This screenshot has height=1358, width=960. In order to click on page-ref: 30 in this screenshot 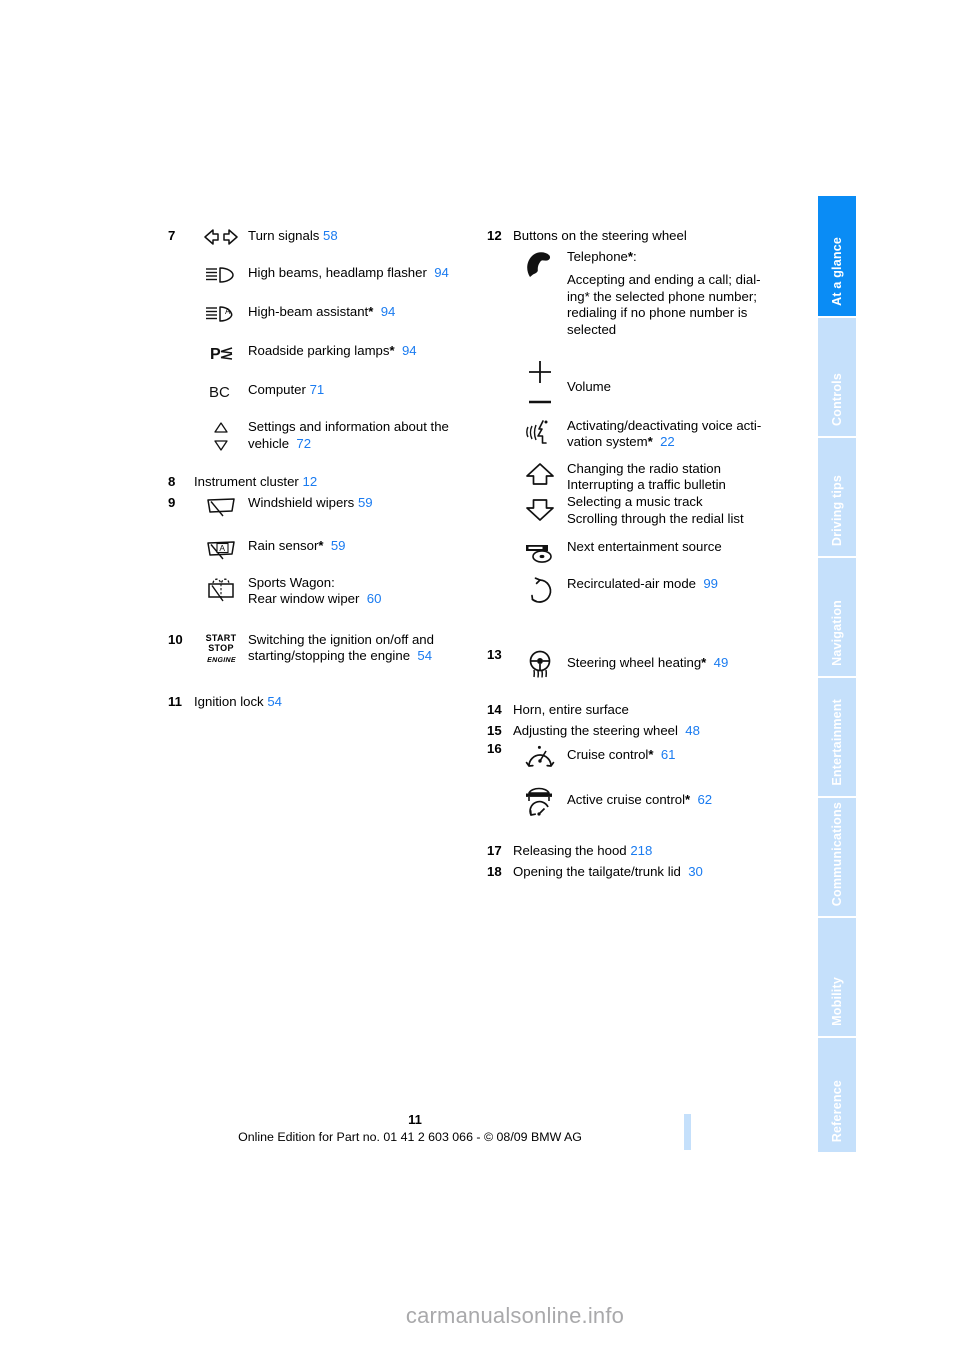, I will do `click(695, 871)`.